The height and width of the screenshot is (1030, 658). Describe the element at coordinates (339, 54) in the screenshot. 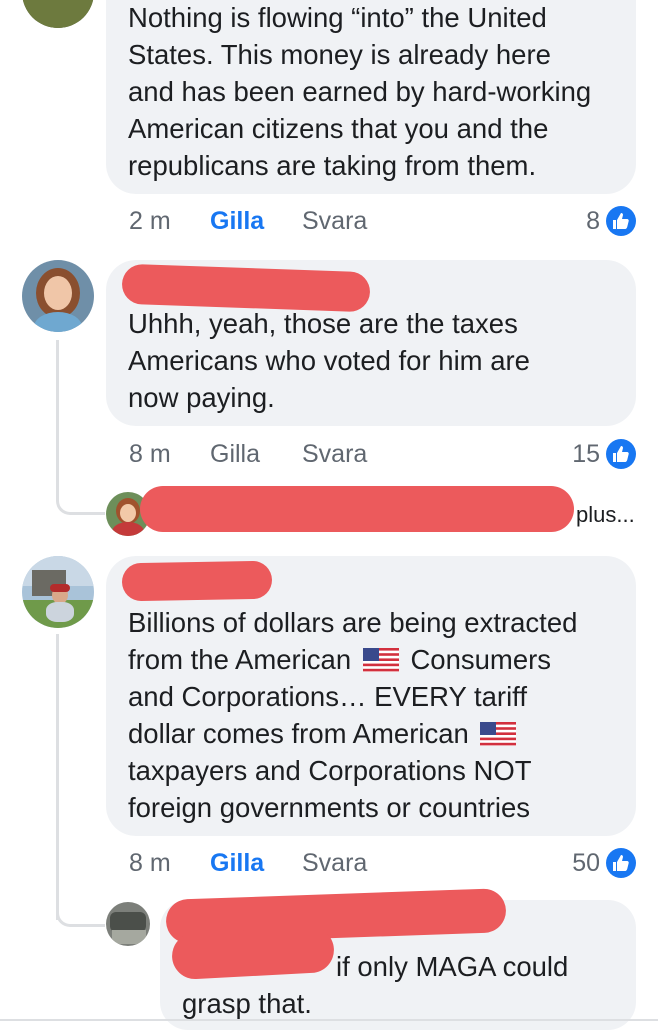

I see `comment-text-line: States. This money is already here` at that location.